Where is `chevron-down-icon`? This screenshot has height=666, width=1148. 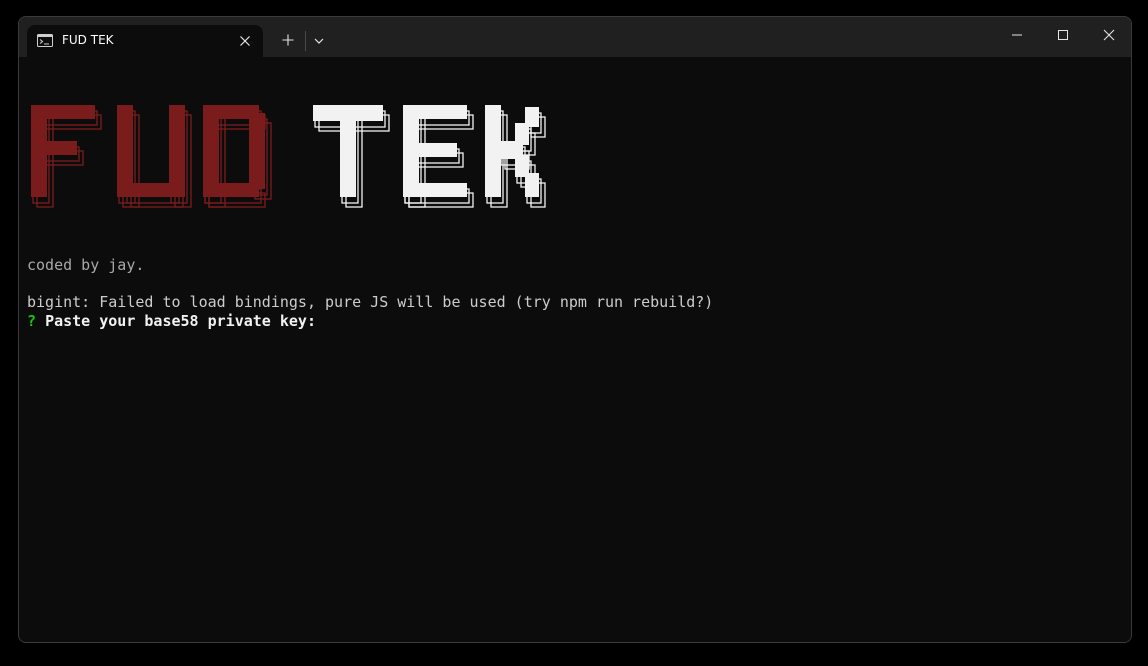
chevron-down-icon is located at coordinates (319, 41).